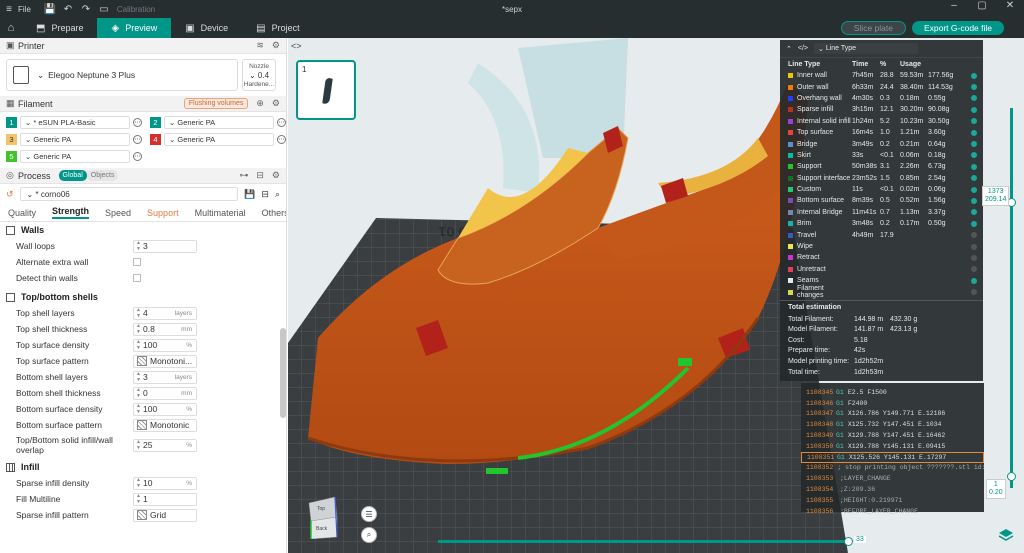  Describe the element at coordinates (892, 500) in the screenshot. I see `gcode-line: 1108355 ;HEIGHT:0.219971` at that location.